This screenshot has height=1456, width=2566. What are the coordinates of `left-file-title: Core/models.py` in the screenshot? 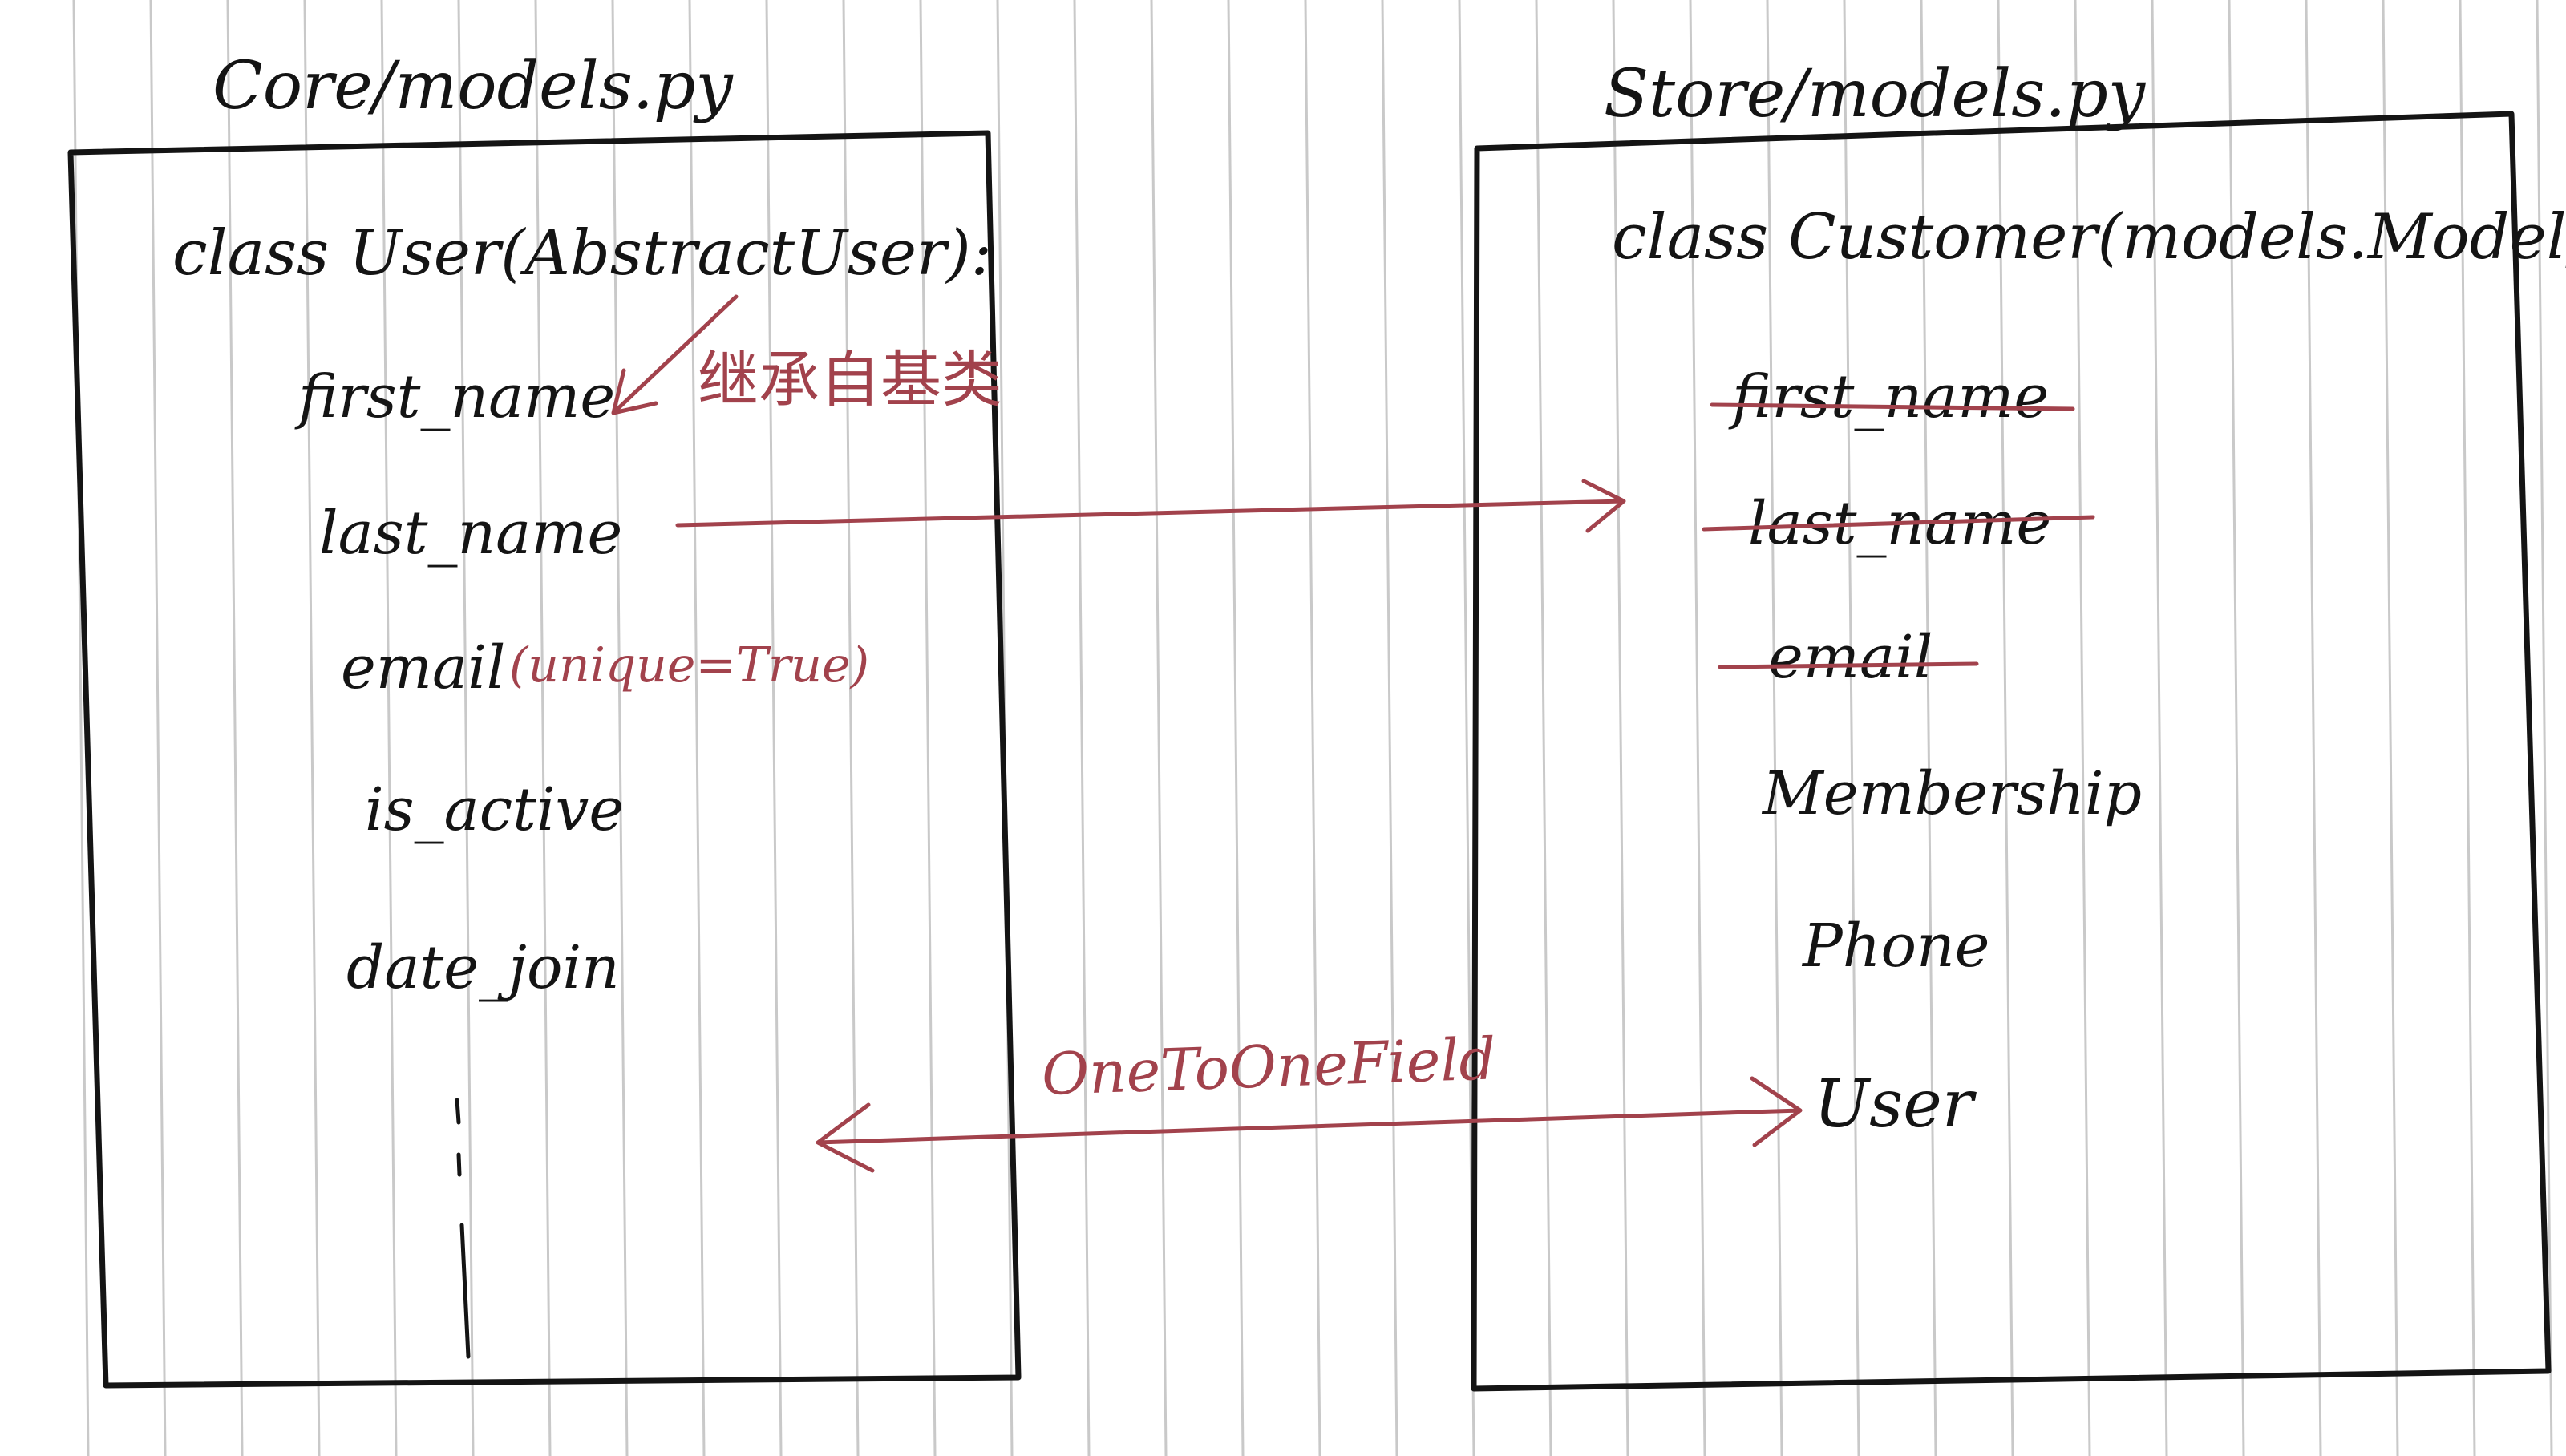 It's located at (473, 86).